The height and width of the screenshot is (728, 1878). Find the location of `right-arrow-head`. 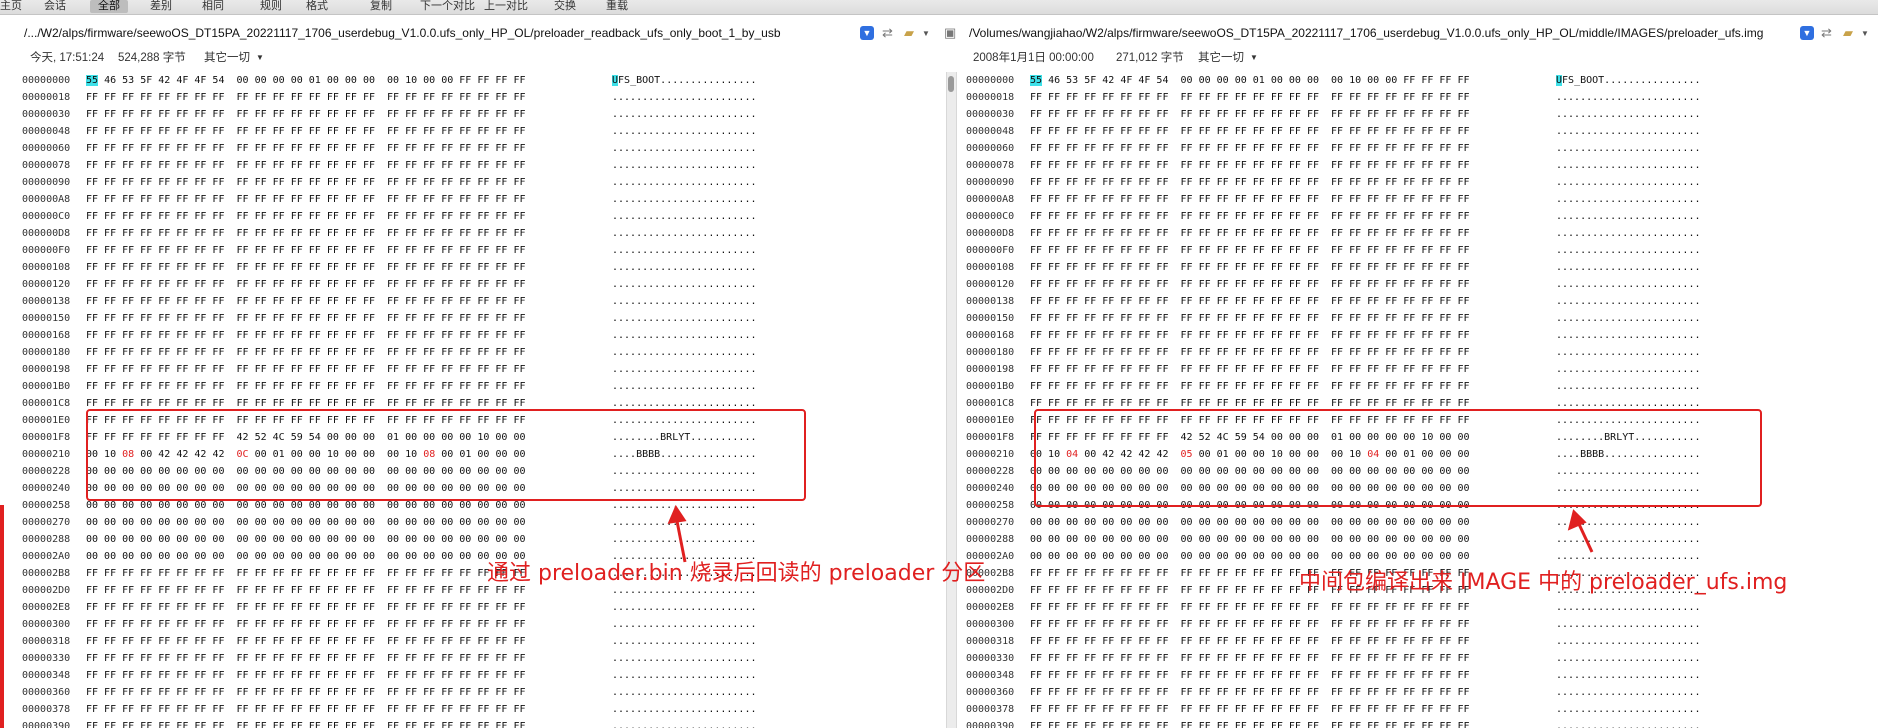

right-arrow-head is located at coordinates (1577, 520).